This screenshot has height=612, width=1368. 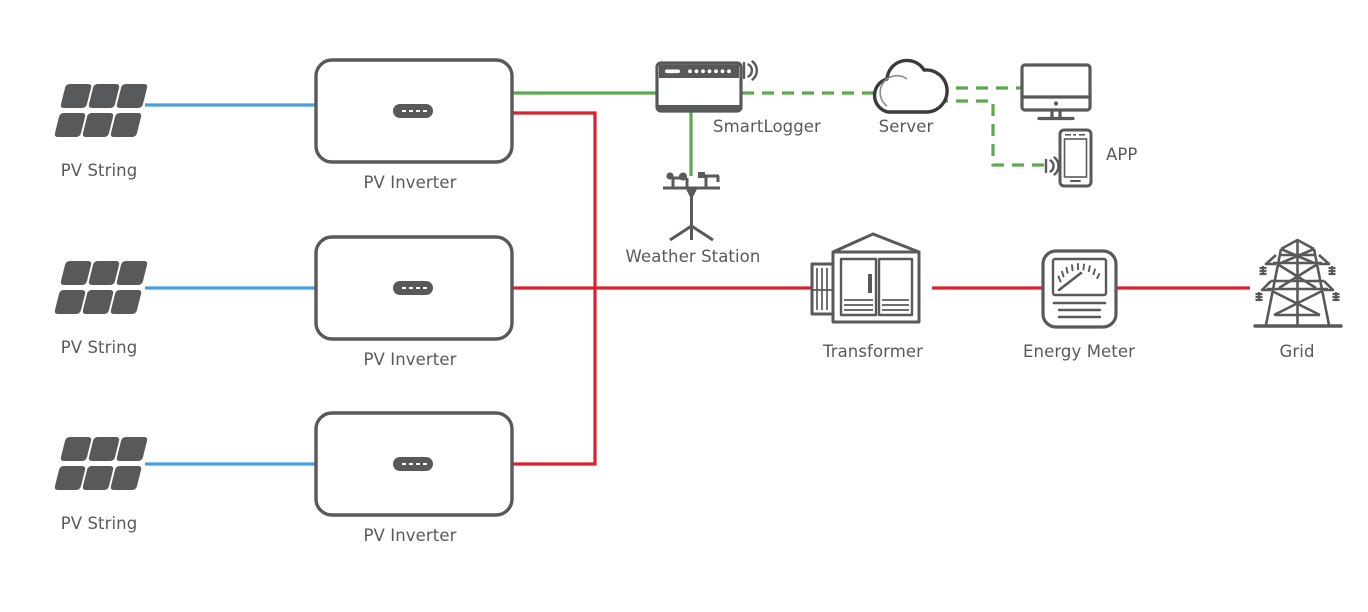 I want to click on node-pv-string-1: PV String, so click(x=101, y=132).